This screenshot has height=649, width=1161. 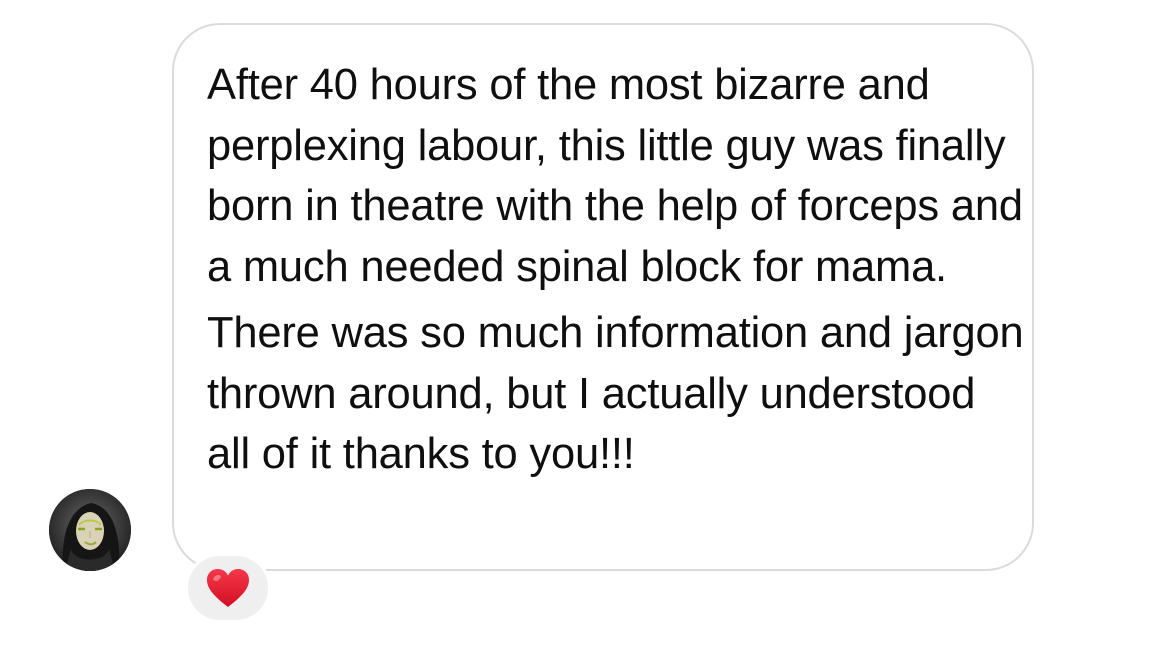 I want to click on sender-avatar, so click(x=90, y=530).